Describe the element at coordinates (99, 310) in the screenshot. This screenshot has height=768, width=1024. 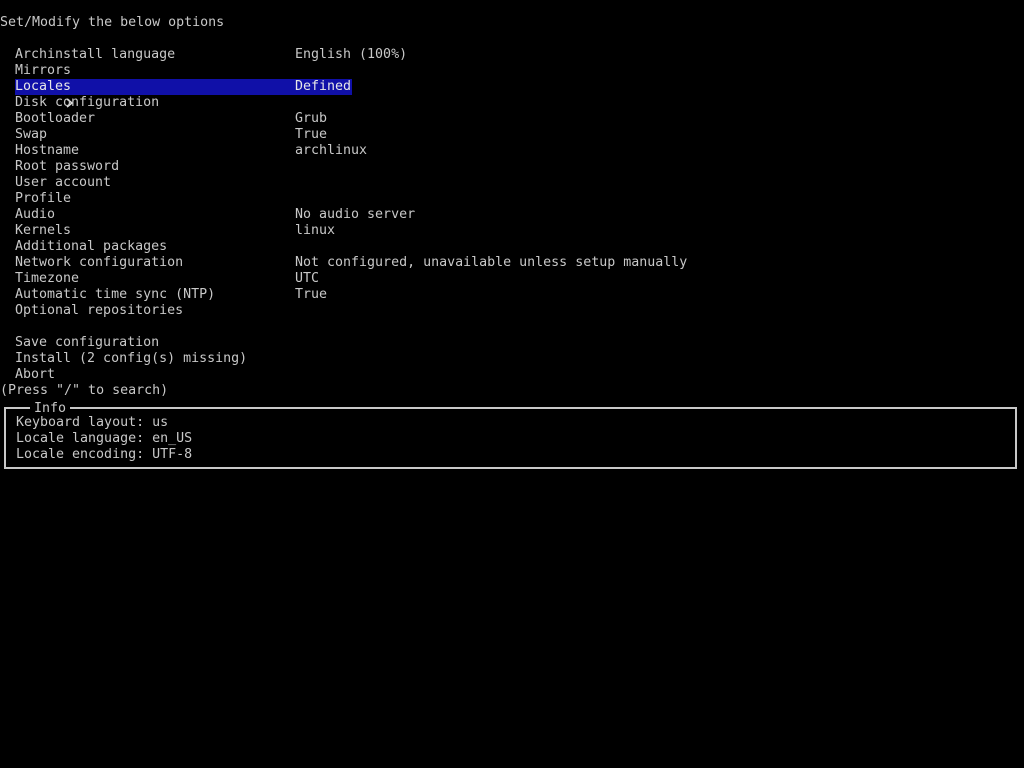
I see `menu-item-label: Optional repositories` at that location.